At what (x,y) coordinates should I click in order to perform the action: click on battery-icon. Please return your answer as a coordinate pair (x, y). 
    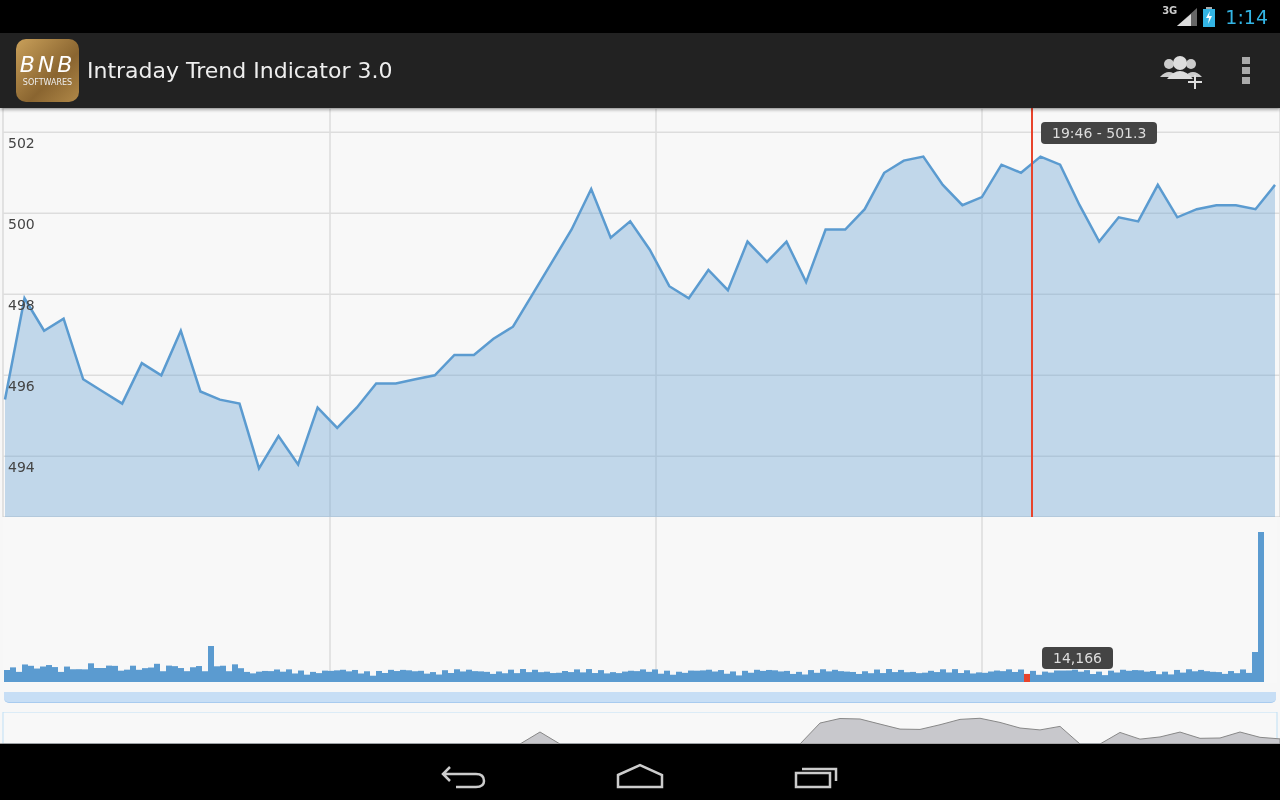
    Looking at the image, I should click on (1209, 16).